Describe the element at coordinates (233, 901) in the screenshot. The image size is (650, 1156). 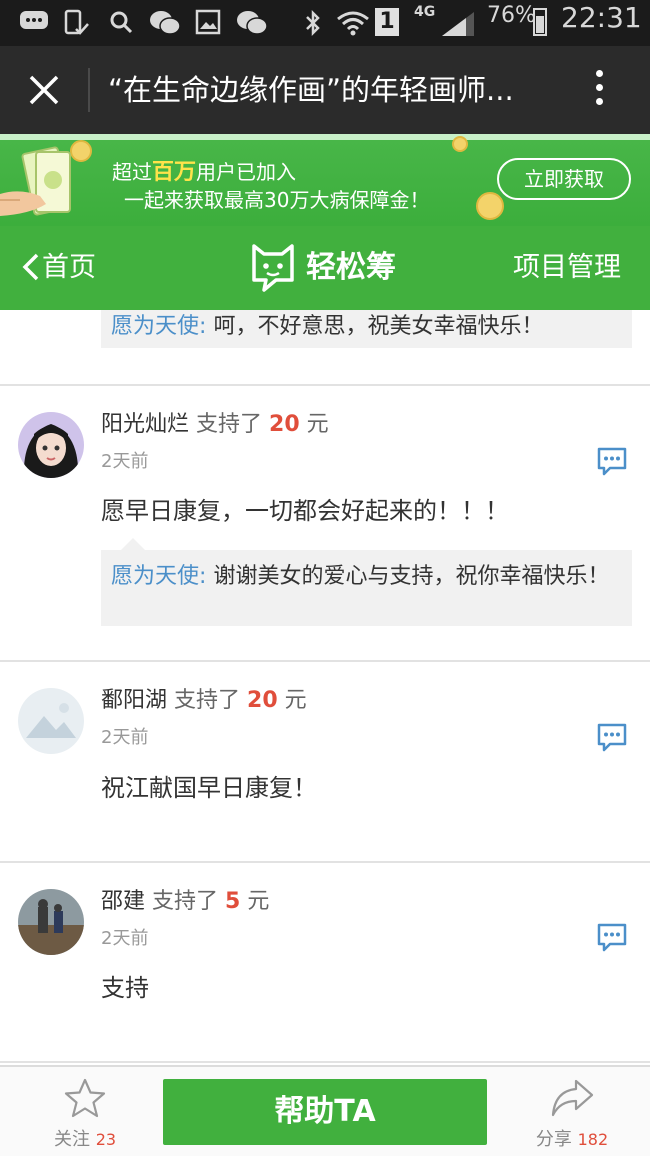
I see `support-amount: 5` at that location.